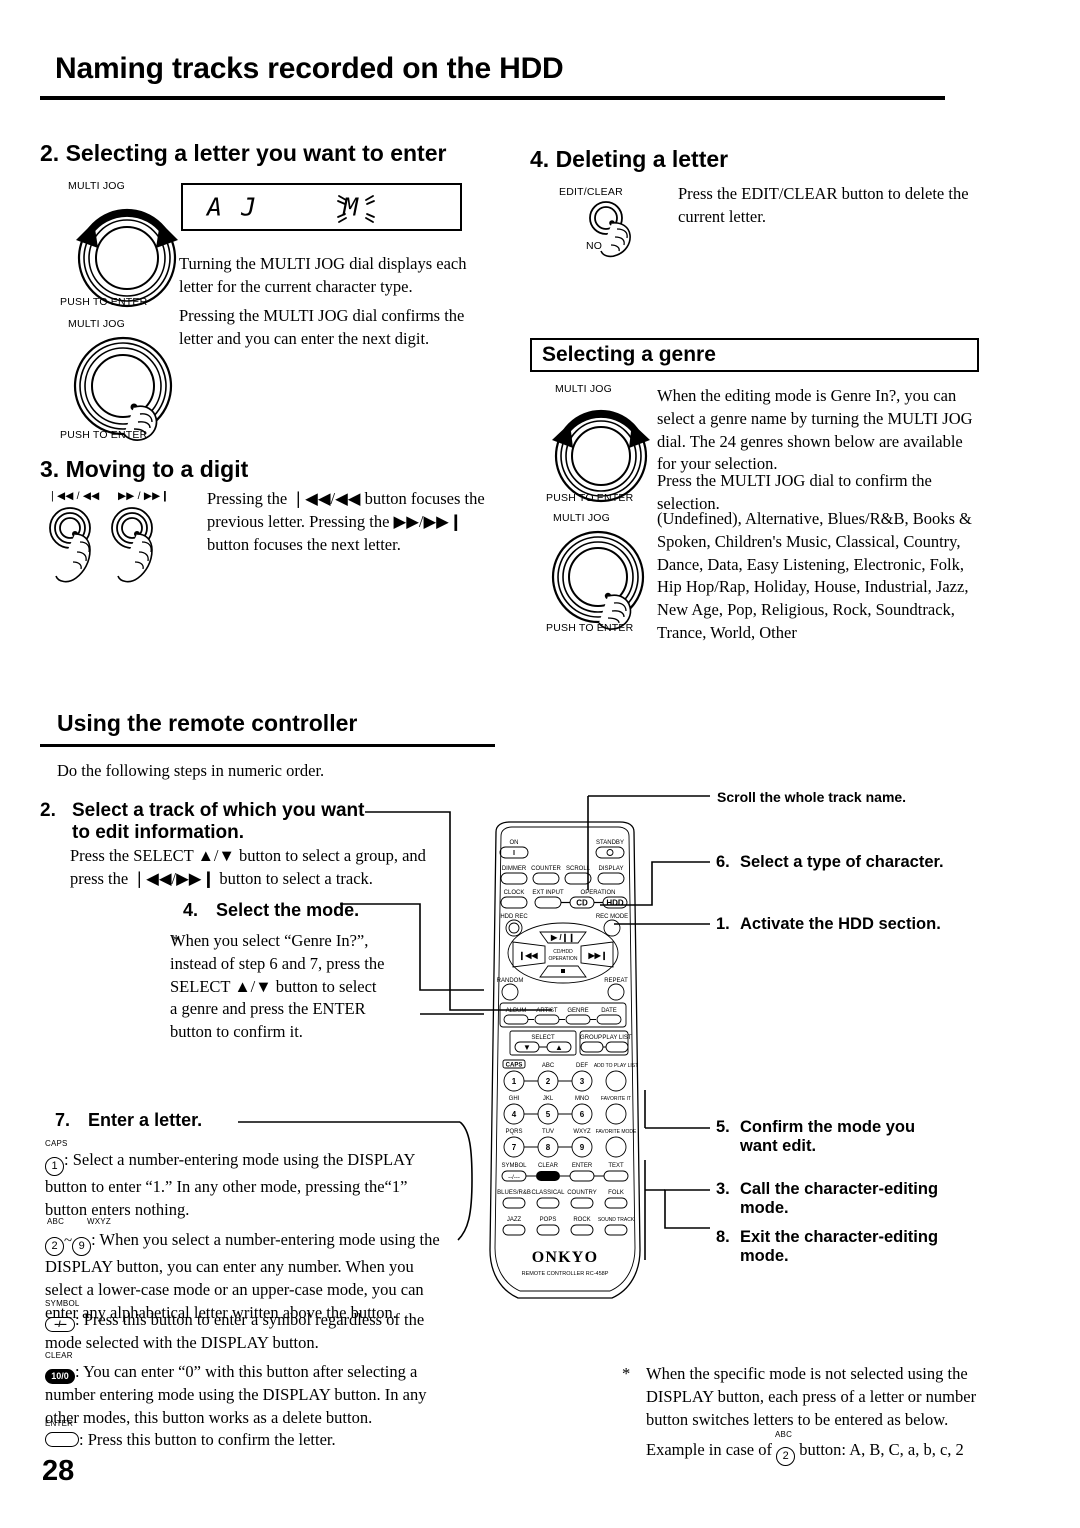  I want to click on svg-text: CLEAR, so click(548, 1166).